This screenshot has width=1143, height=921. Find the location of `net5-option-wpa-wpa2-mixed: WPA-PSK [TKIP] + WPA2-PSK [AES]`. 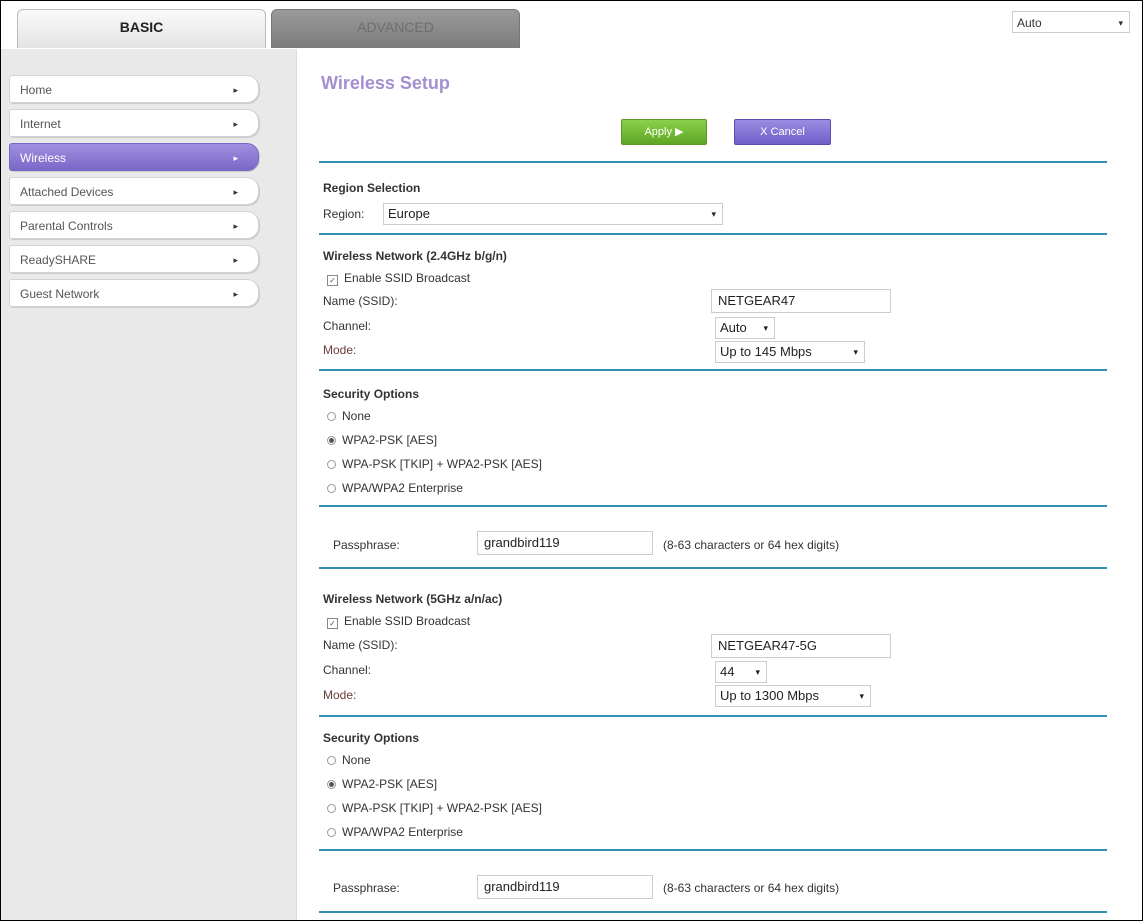

net5-option-wpa-wpa2-mixed: WPA-PSK [TKIP] + WPA2-PSK [AES] is located at coordinates (434, 808).